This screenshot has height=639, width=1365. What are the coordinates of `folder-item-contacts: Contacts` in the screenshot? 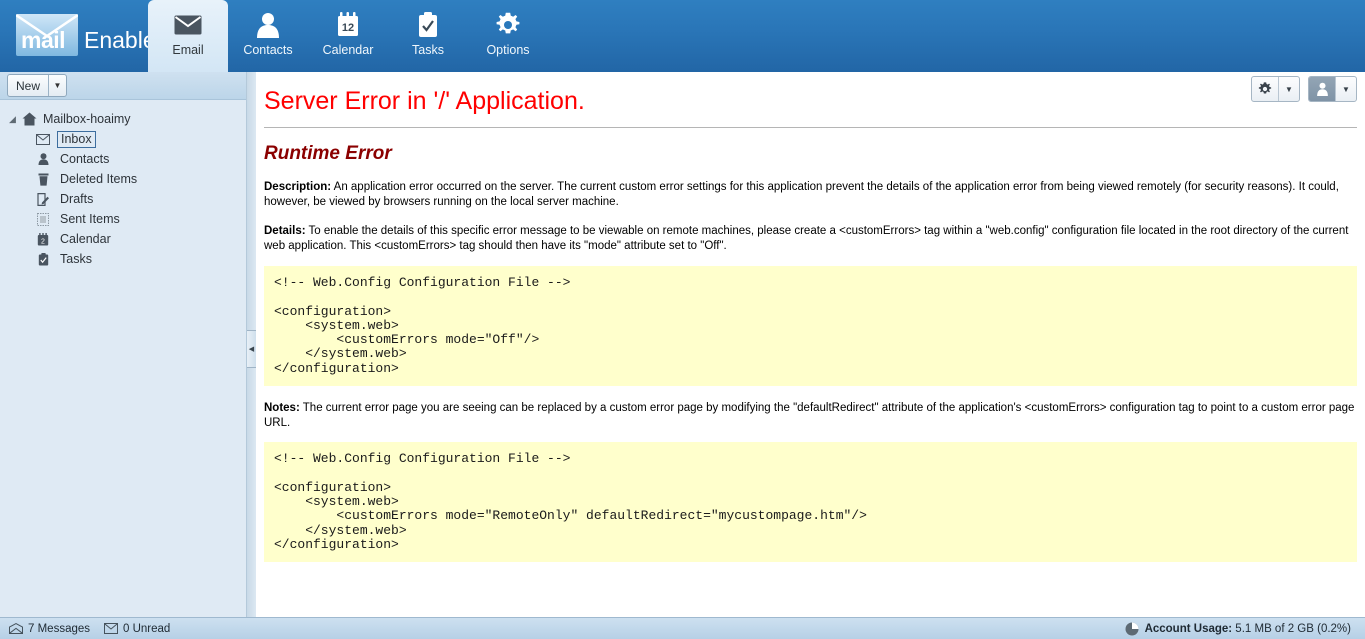 It's located at (123, 159).